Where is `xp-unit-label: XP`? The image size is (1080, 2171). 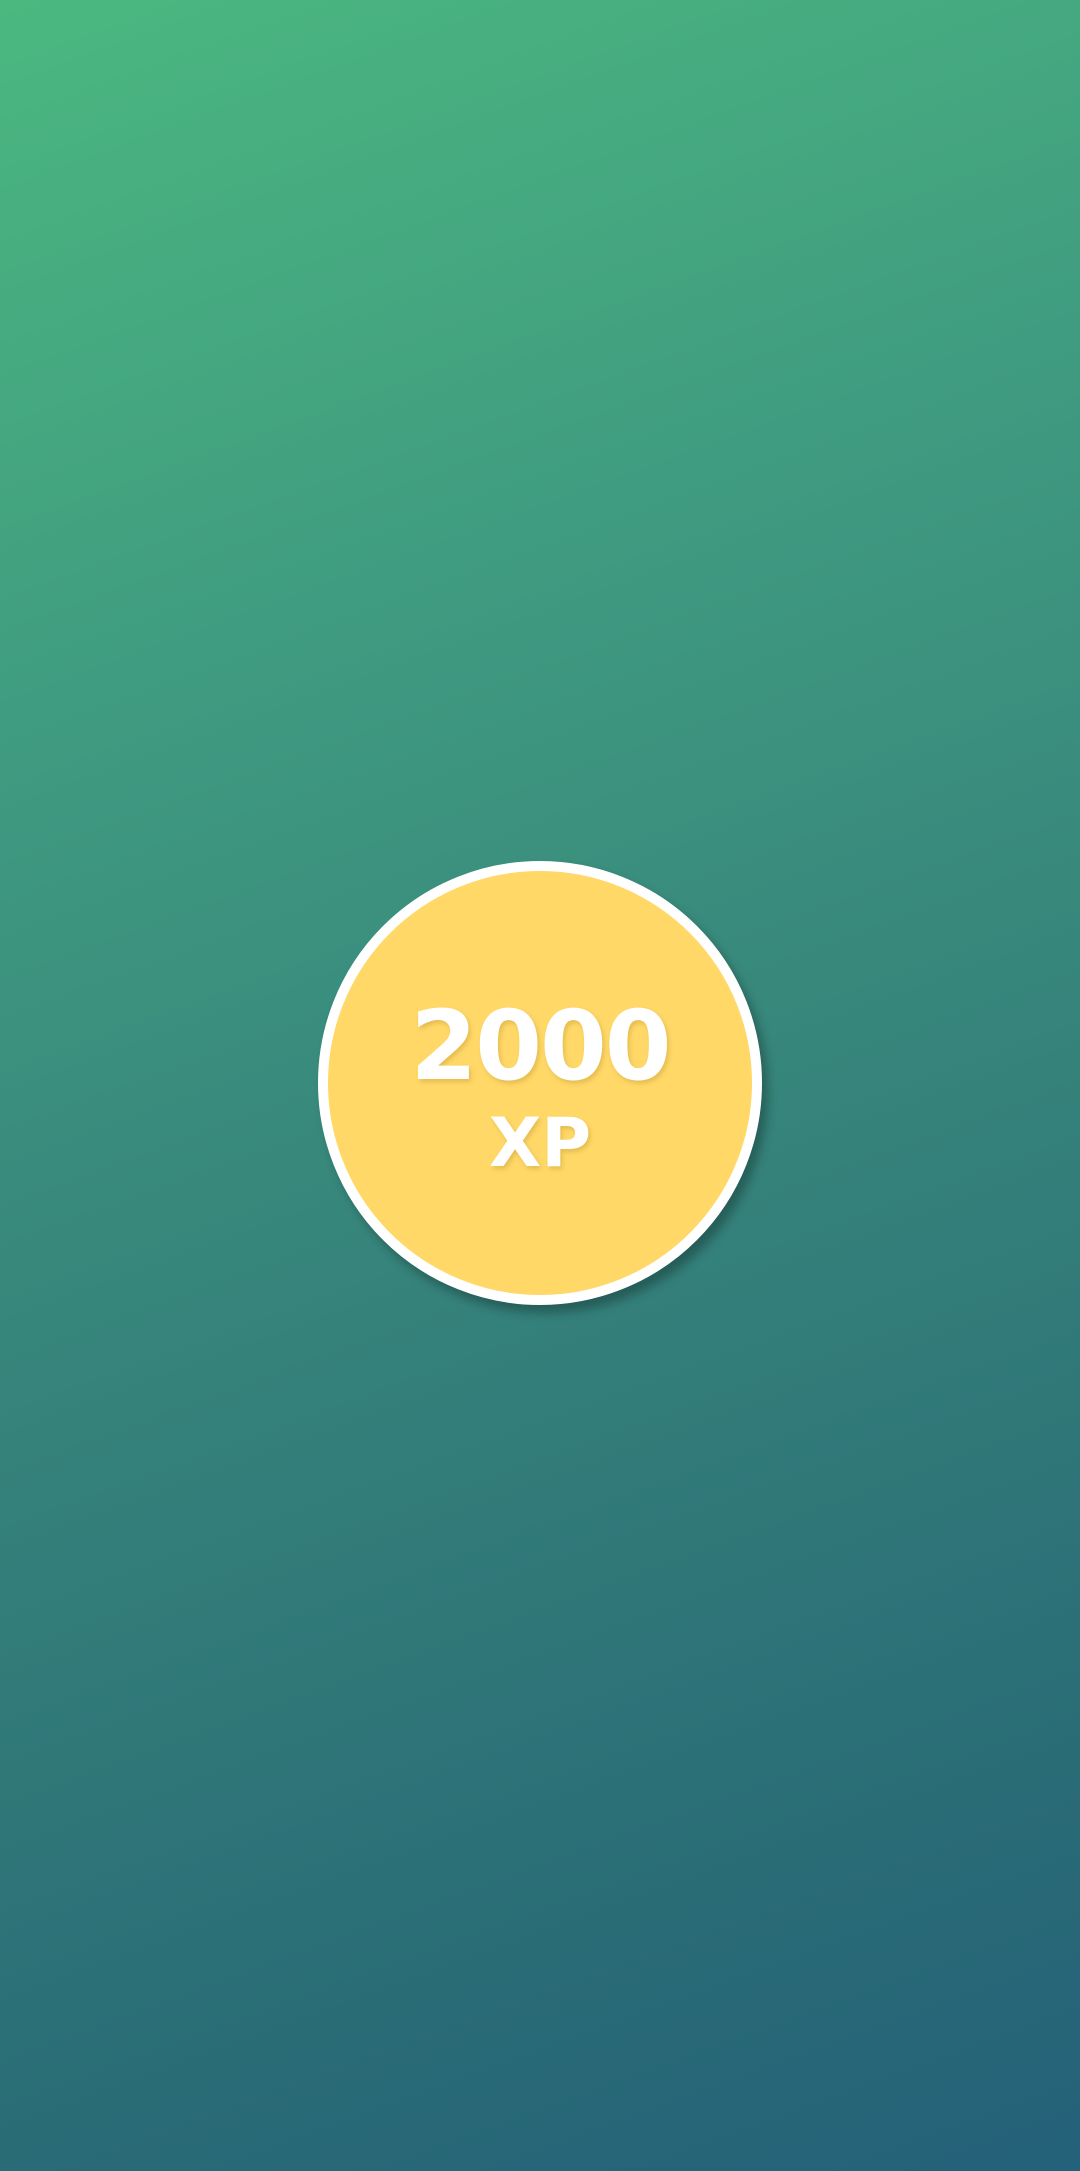
xp-unit-label: XP is located at coordinates (540, 1143).